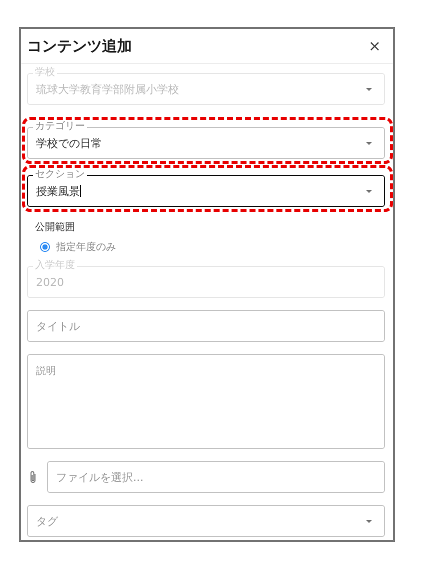  I want to click on field-value: 2020, so click(50, 282).